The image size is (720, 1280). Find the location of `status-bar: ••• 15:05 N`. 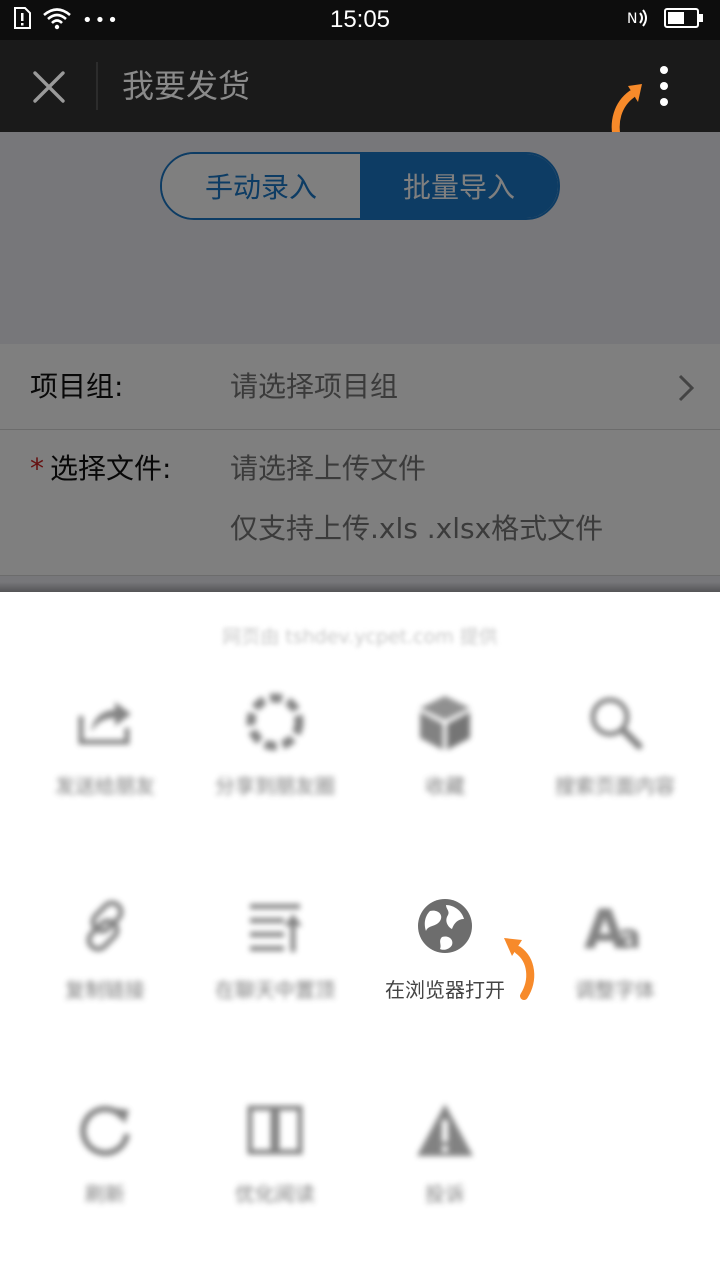

status-bar: ••• 15:05 N is located at coordinates (360, 20).